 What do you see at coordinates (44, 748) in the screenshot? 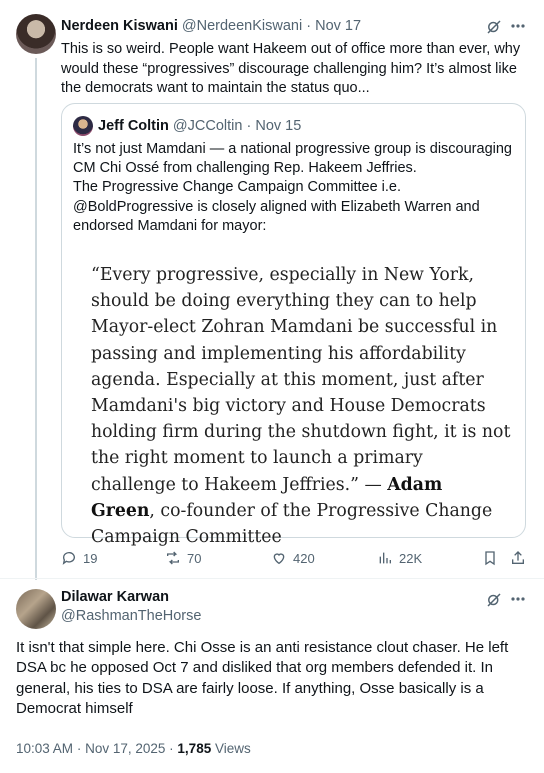
I see `reply-time: 10:03 AM` at bounding box center [44, 748].